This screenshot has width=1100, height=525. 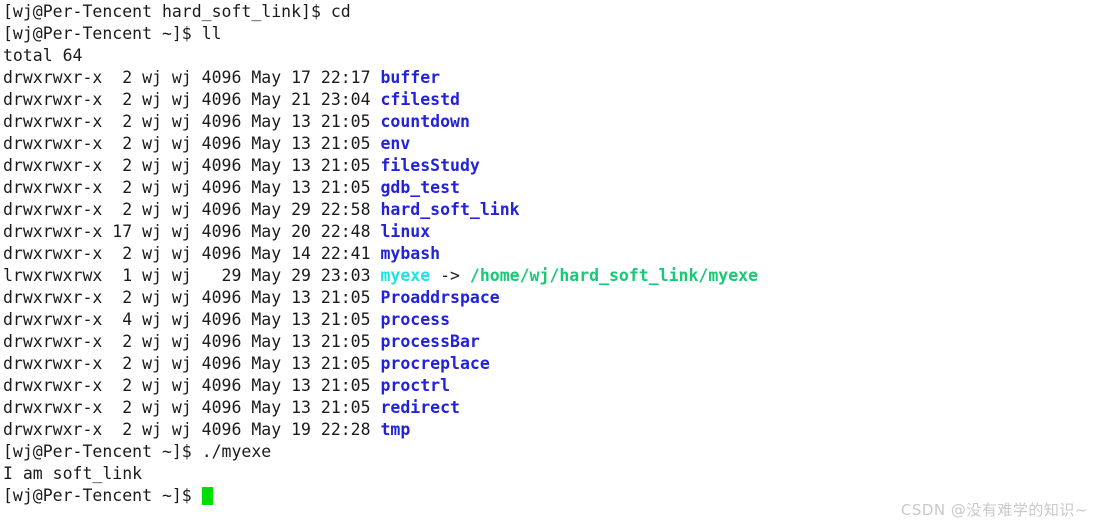 I want to click on text-cursor, so click(x=207, y=496).